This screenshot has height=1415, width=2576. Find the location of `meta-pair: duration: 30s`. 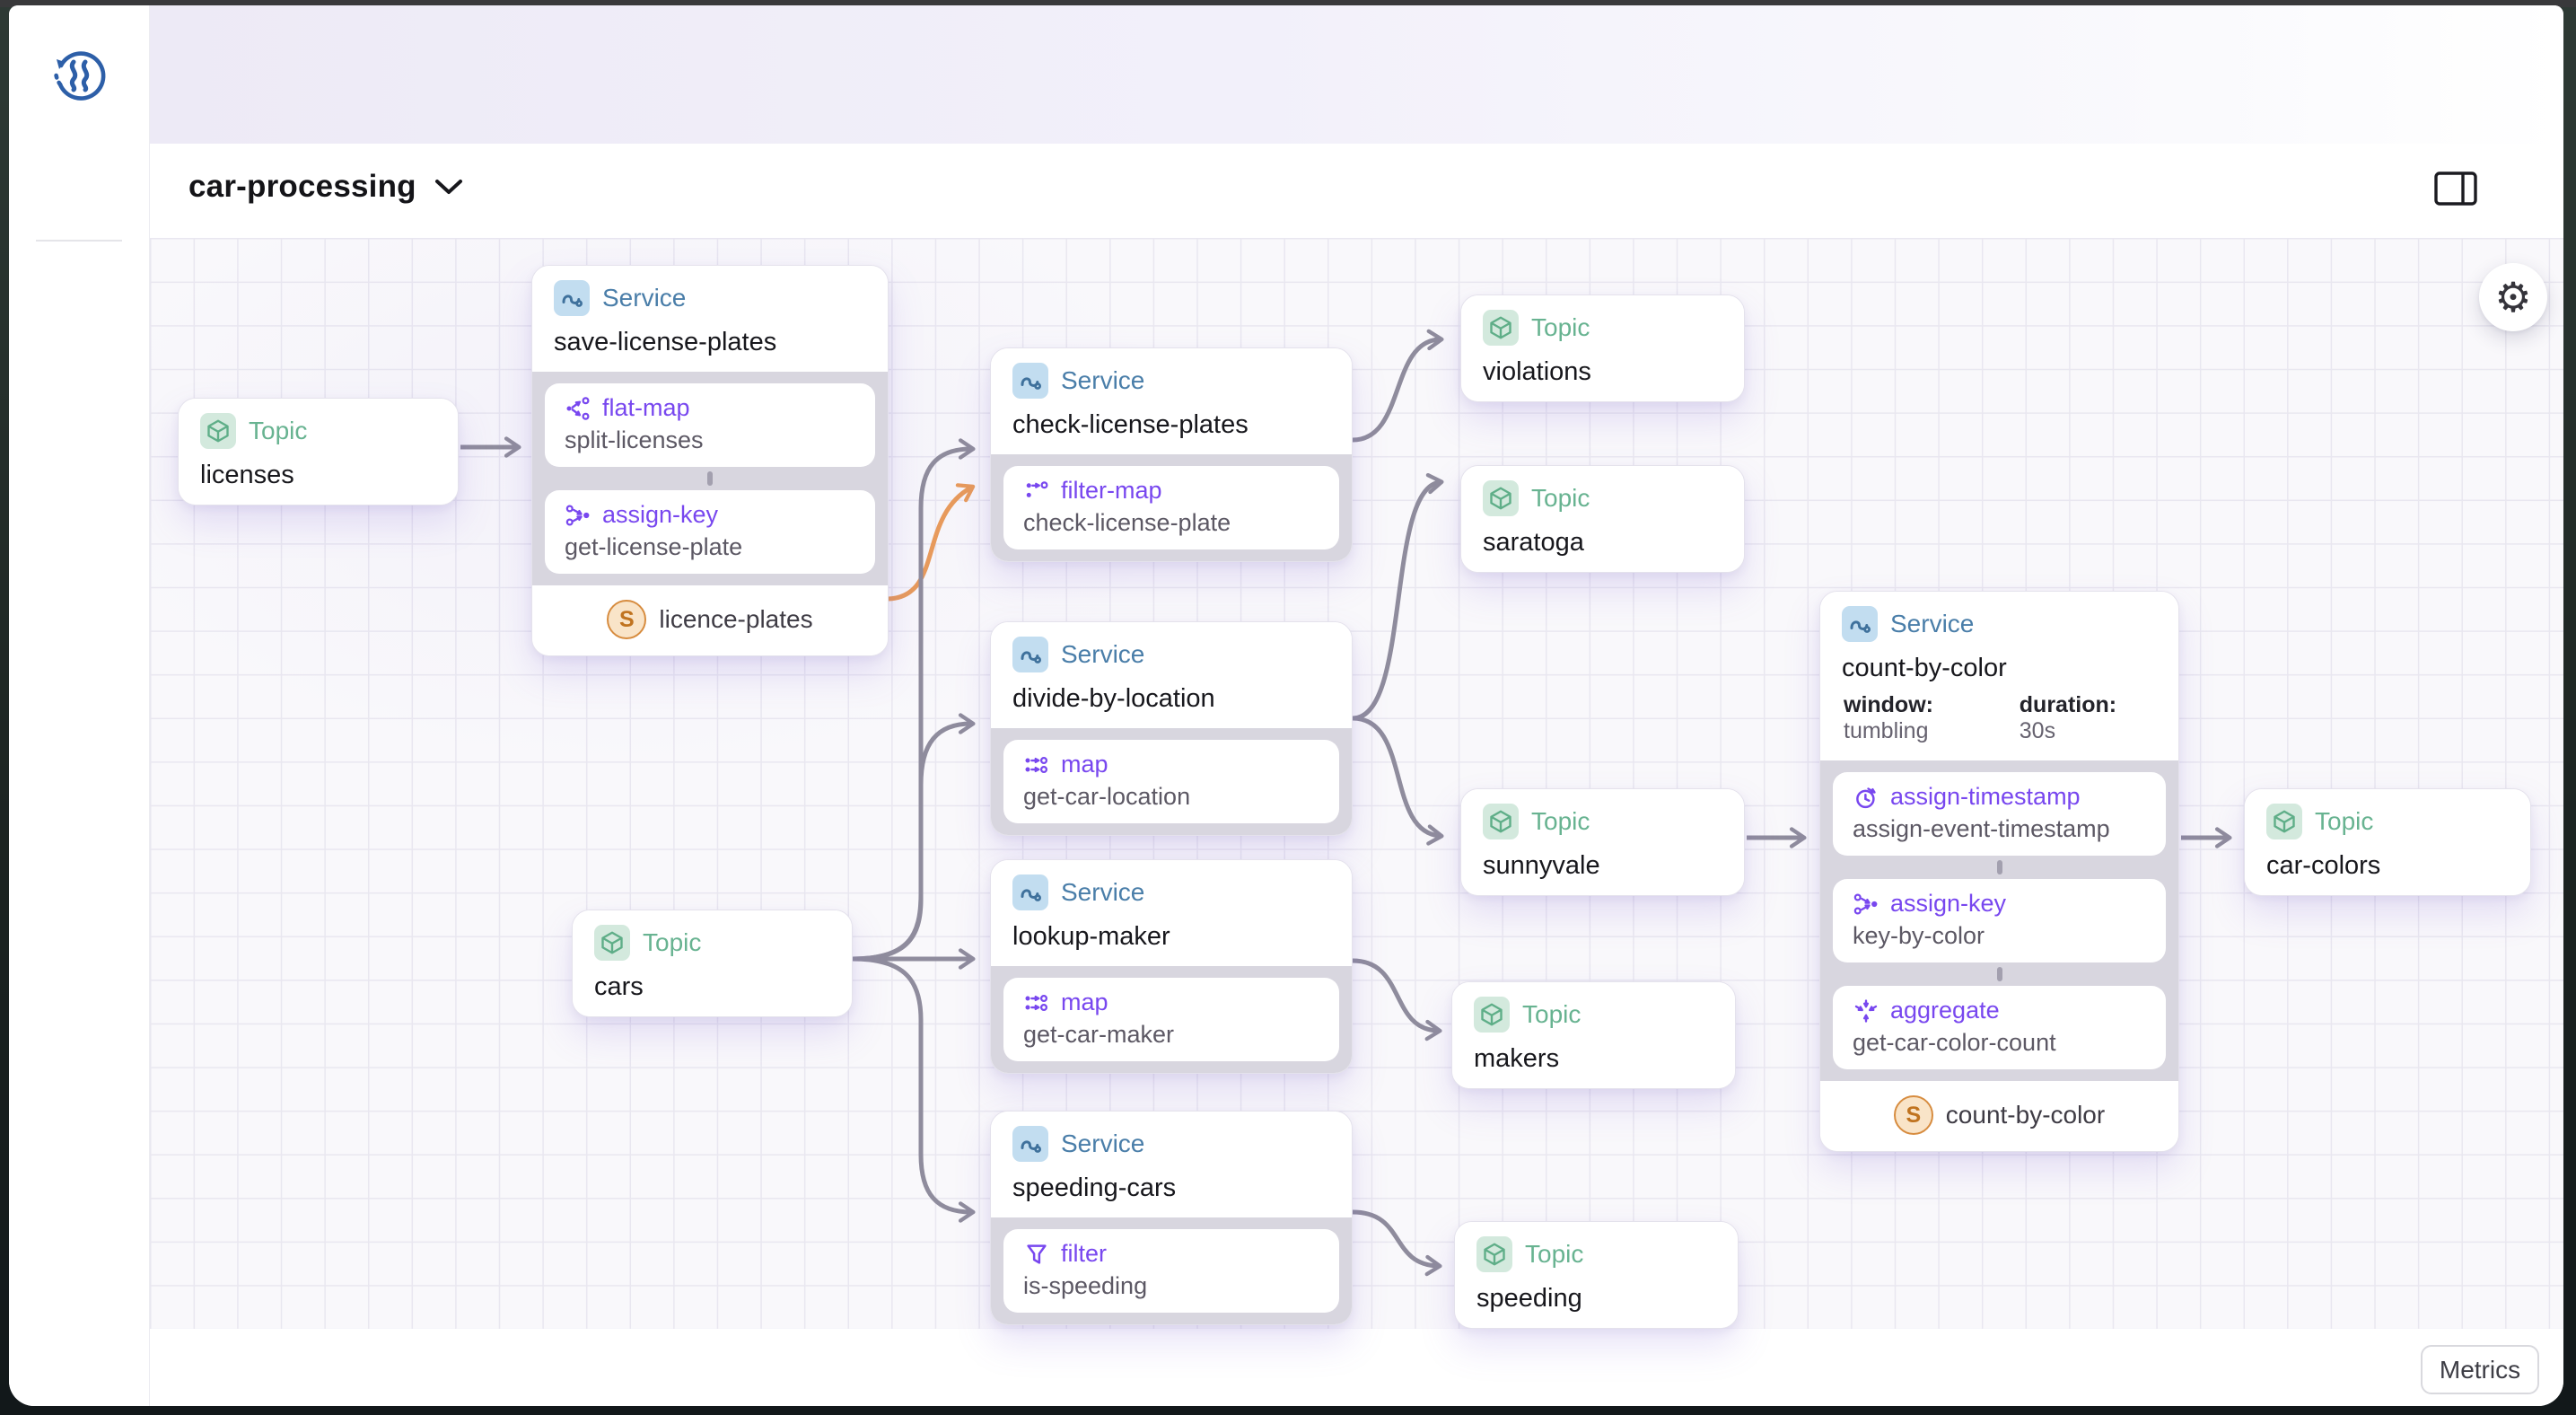

meta-pair: duration: 30s is located at coordinates (2068, 718).